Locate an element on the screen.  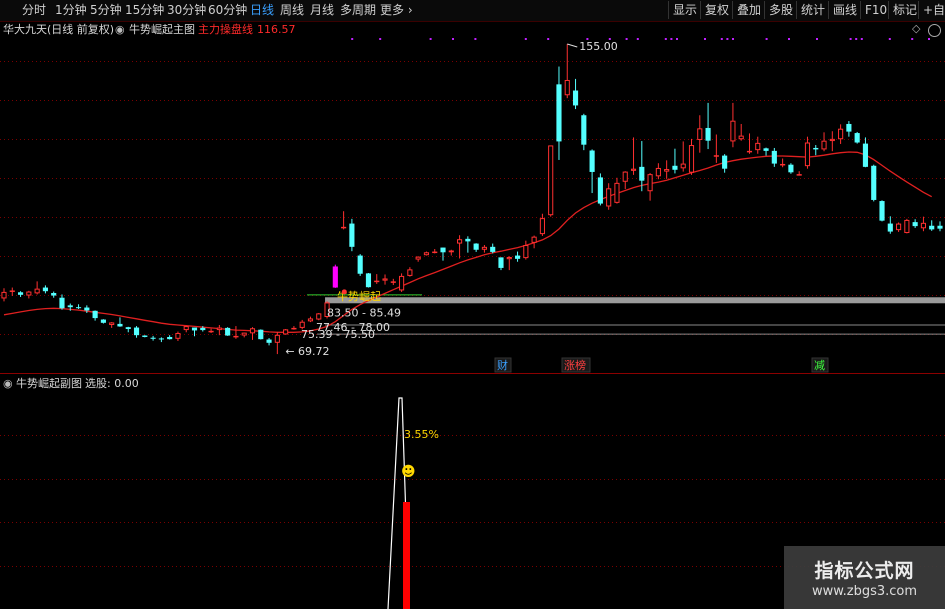
period-tab-15min: 15分钟 is located at coordinates (144, 10).